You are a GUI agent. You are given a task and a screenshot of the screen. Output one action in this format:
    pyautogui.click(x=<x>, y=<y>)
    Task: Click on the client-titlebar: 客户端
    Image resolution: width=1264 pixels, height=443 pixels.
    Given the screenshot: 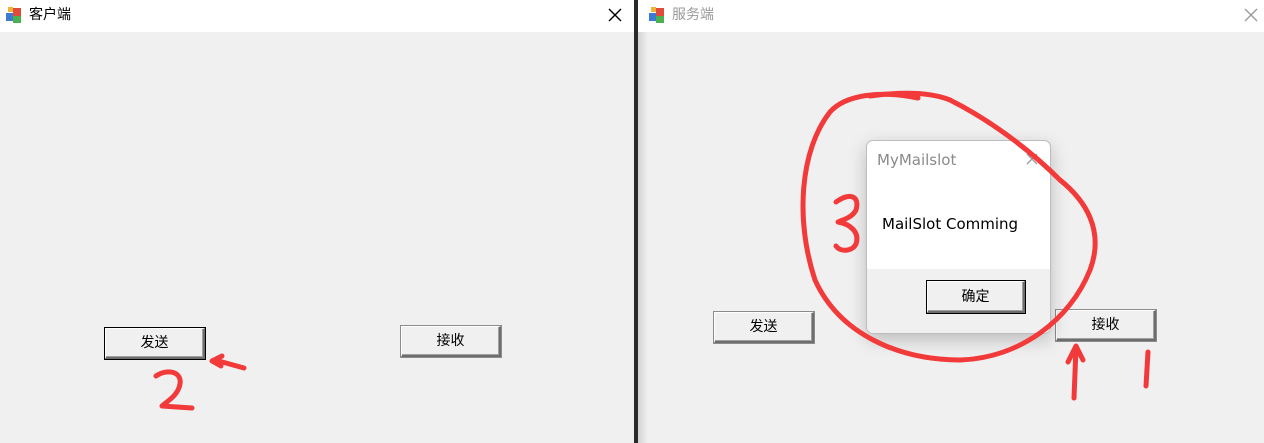 What is the action you would take?
    pyautogui.click(x=317, y=16)
    